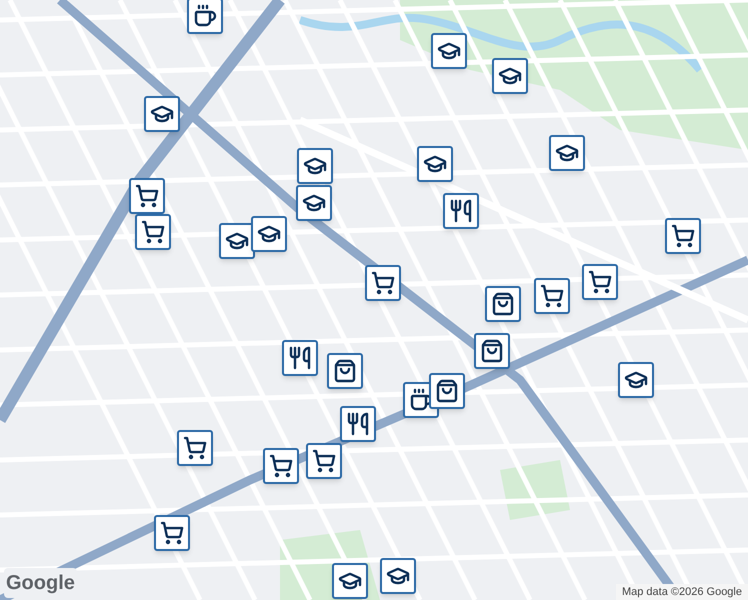  I want to click on cup-icon, so click(205, 16).